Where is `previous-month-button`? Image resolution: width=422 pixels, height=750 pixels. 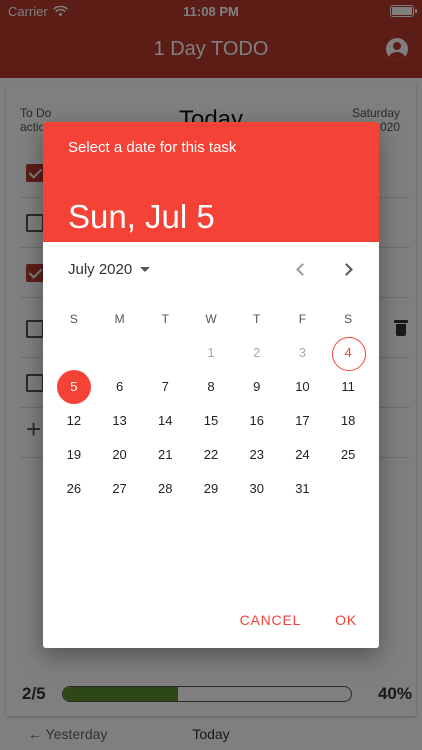 previous-month-button is located at coordinates (301, 270).